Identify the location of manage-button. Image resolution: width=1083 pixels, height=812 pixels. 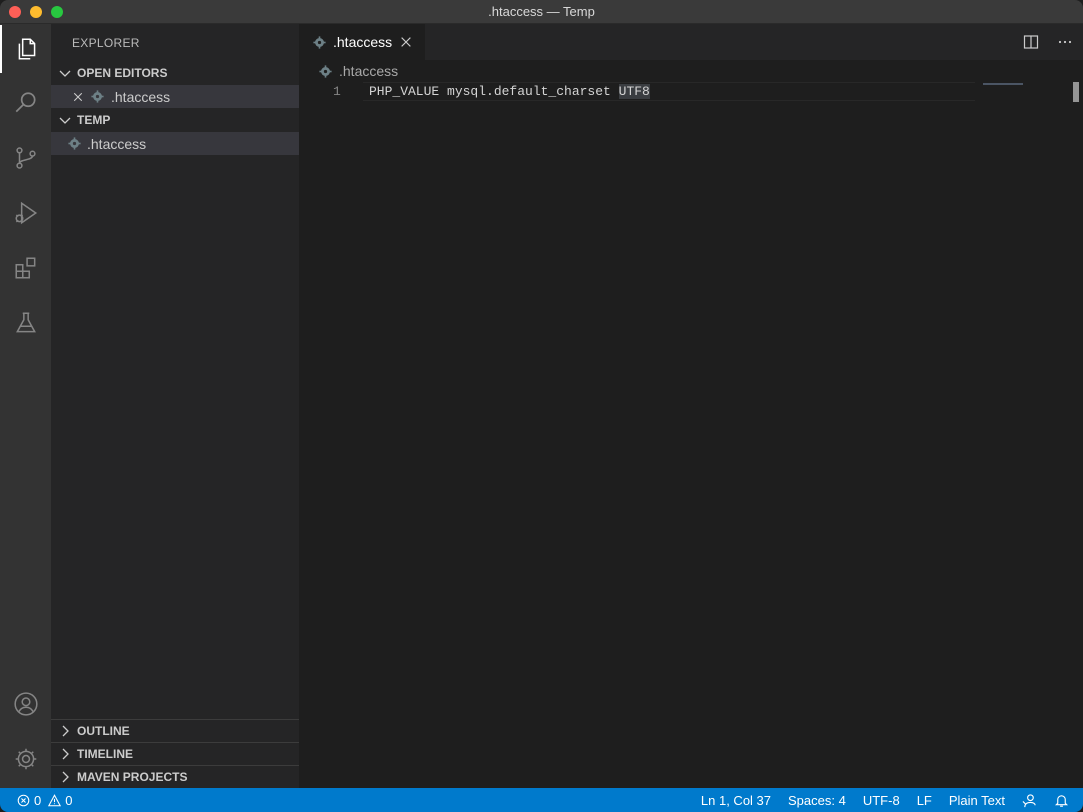
(25, 759).